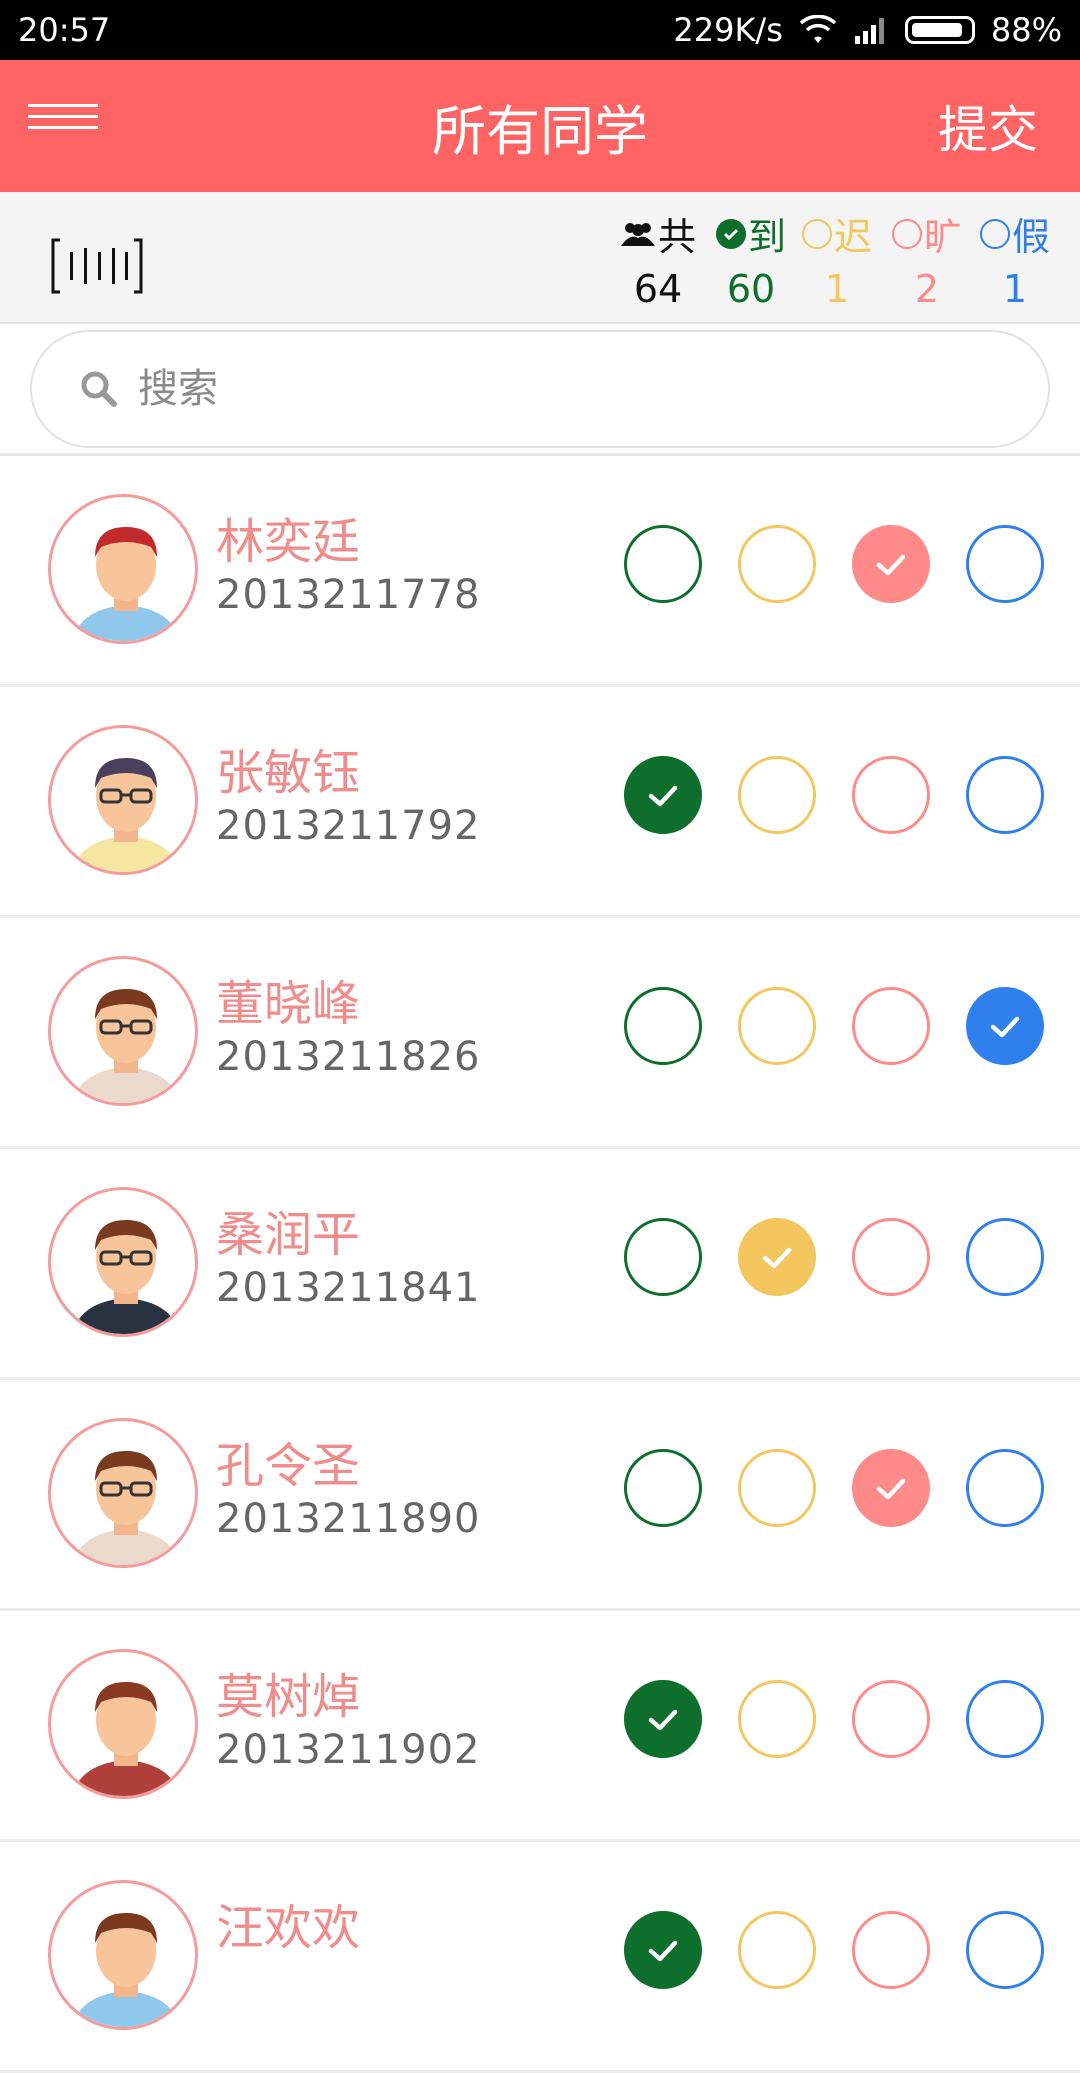  Describe the element at coordinates (1026, 30) in the screenshot. I see `battery-level: 88%` at that location.